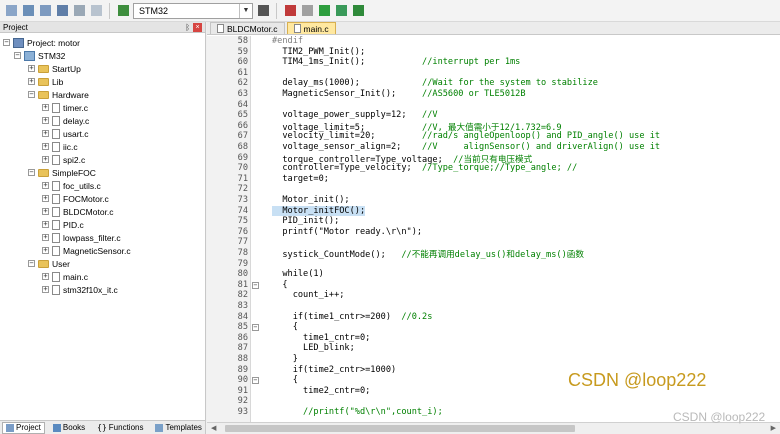 This screenshot has width=780, height=434. Describe the element at coordinates (493, 73) in the screenshot. I see `code-line: 61` at that location.